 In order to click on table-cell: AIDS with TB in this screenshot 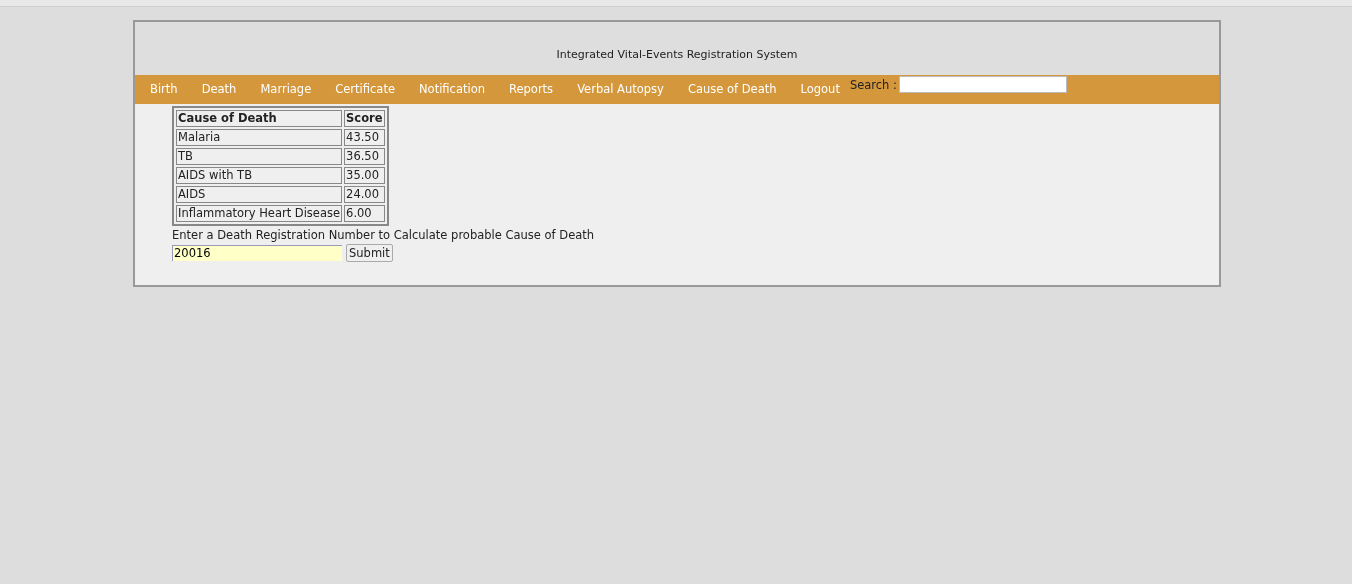, I will do `click(259, 175)`.